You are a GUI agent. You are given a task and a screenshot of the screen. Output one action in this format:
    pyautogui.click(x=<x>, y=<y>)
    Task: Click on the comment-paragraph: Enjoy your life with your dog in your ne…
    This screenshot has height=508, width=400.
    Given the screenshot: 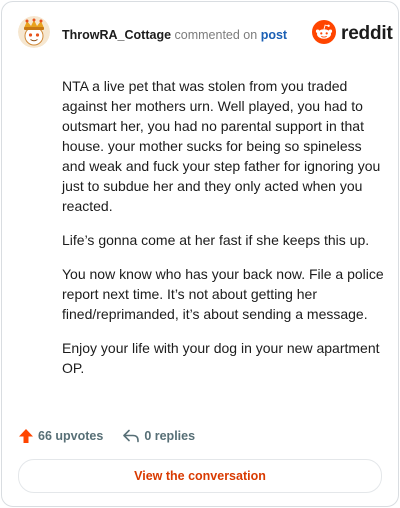 What is the action you would take?
    pyautogui.click(x=221, y=358)
    